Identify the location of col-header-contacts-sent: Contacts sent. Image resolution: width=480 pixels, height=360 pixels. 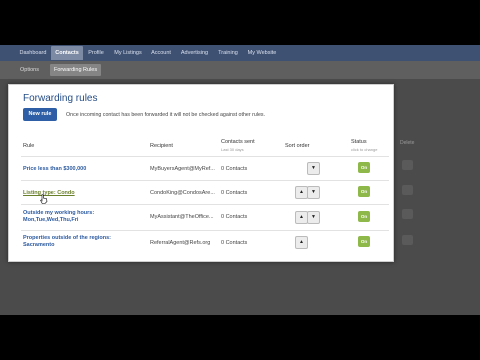
(238, 142).